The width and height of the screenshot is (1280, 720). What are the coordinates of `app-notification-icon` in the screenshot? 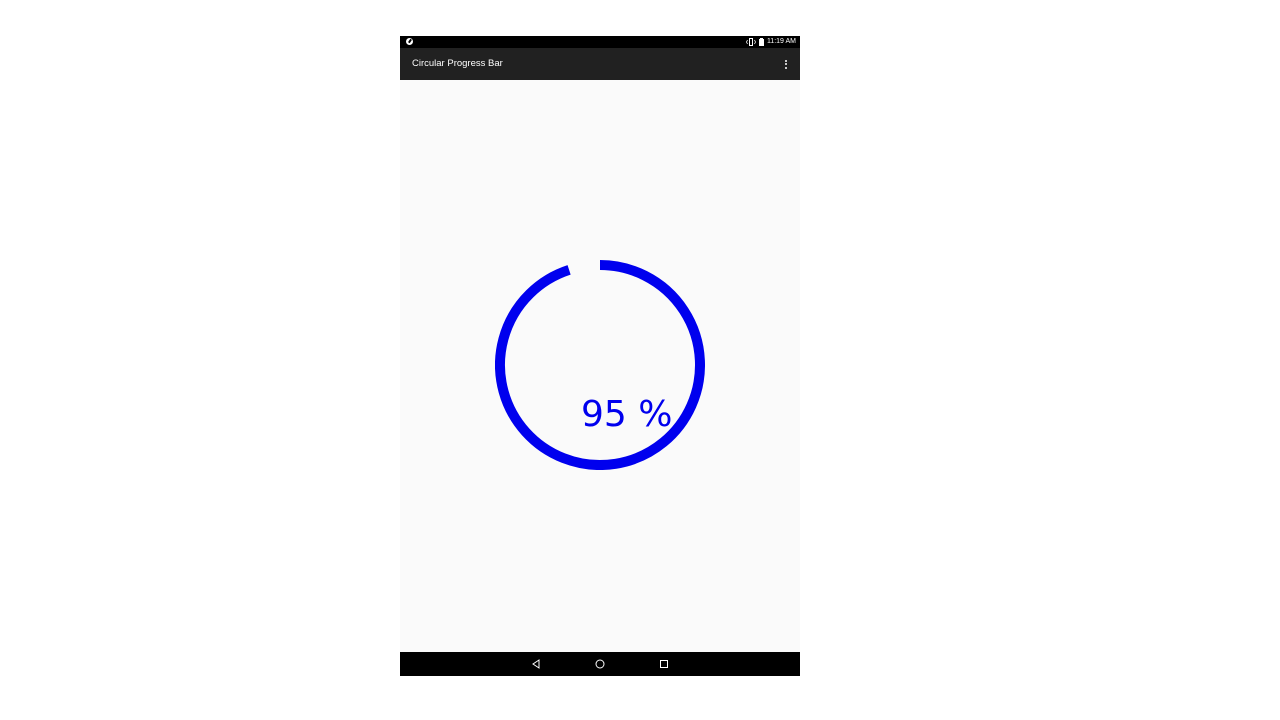 It's located at (409, 41).